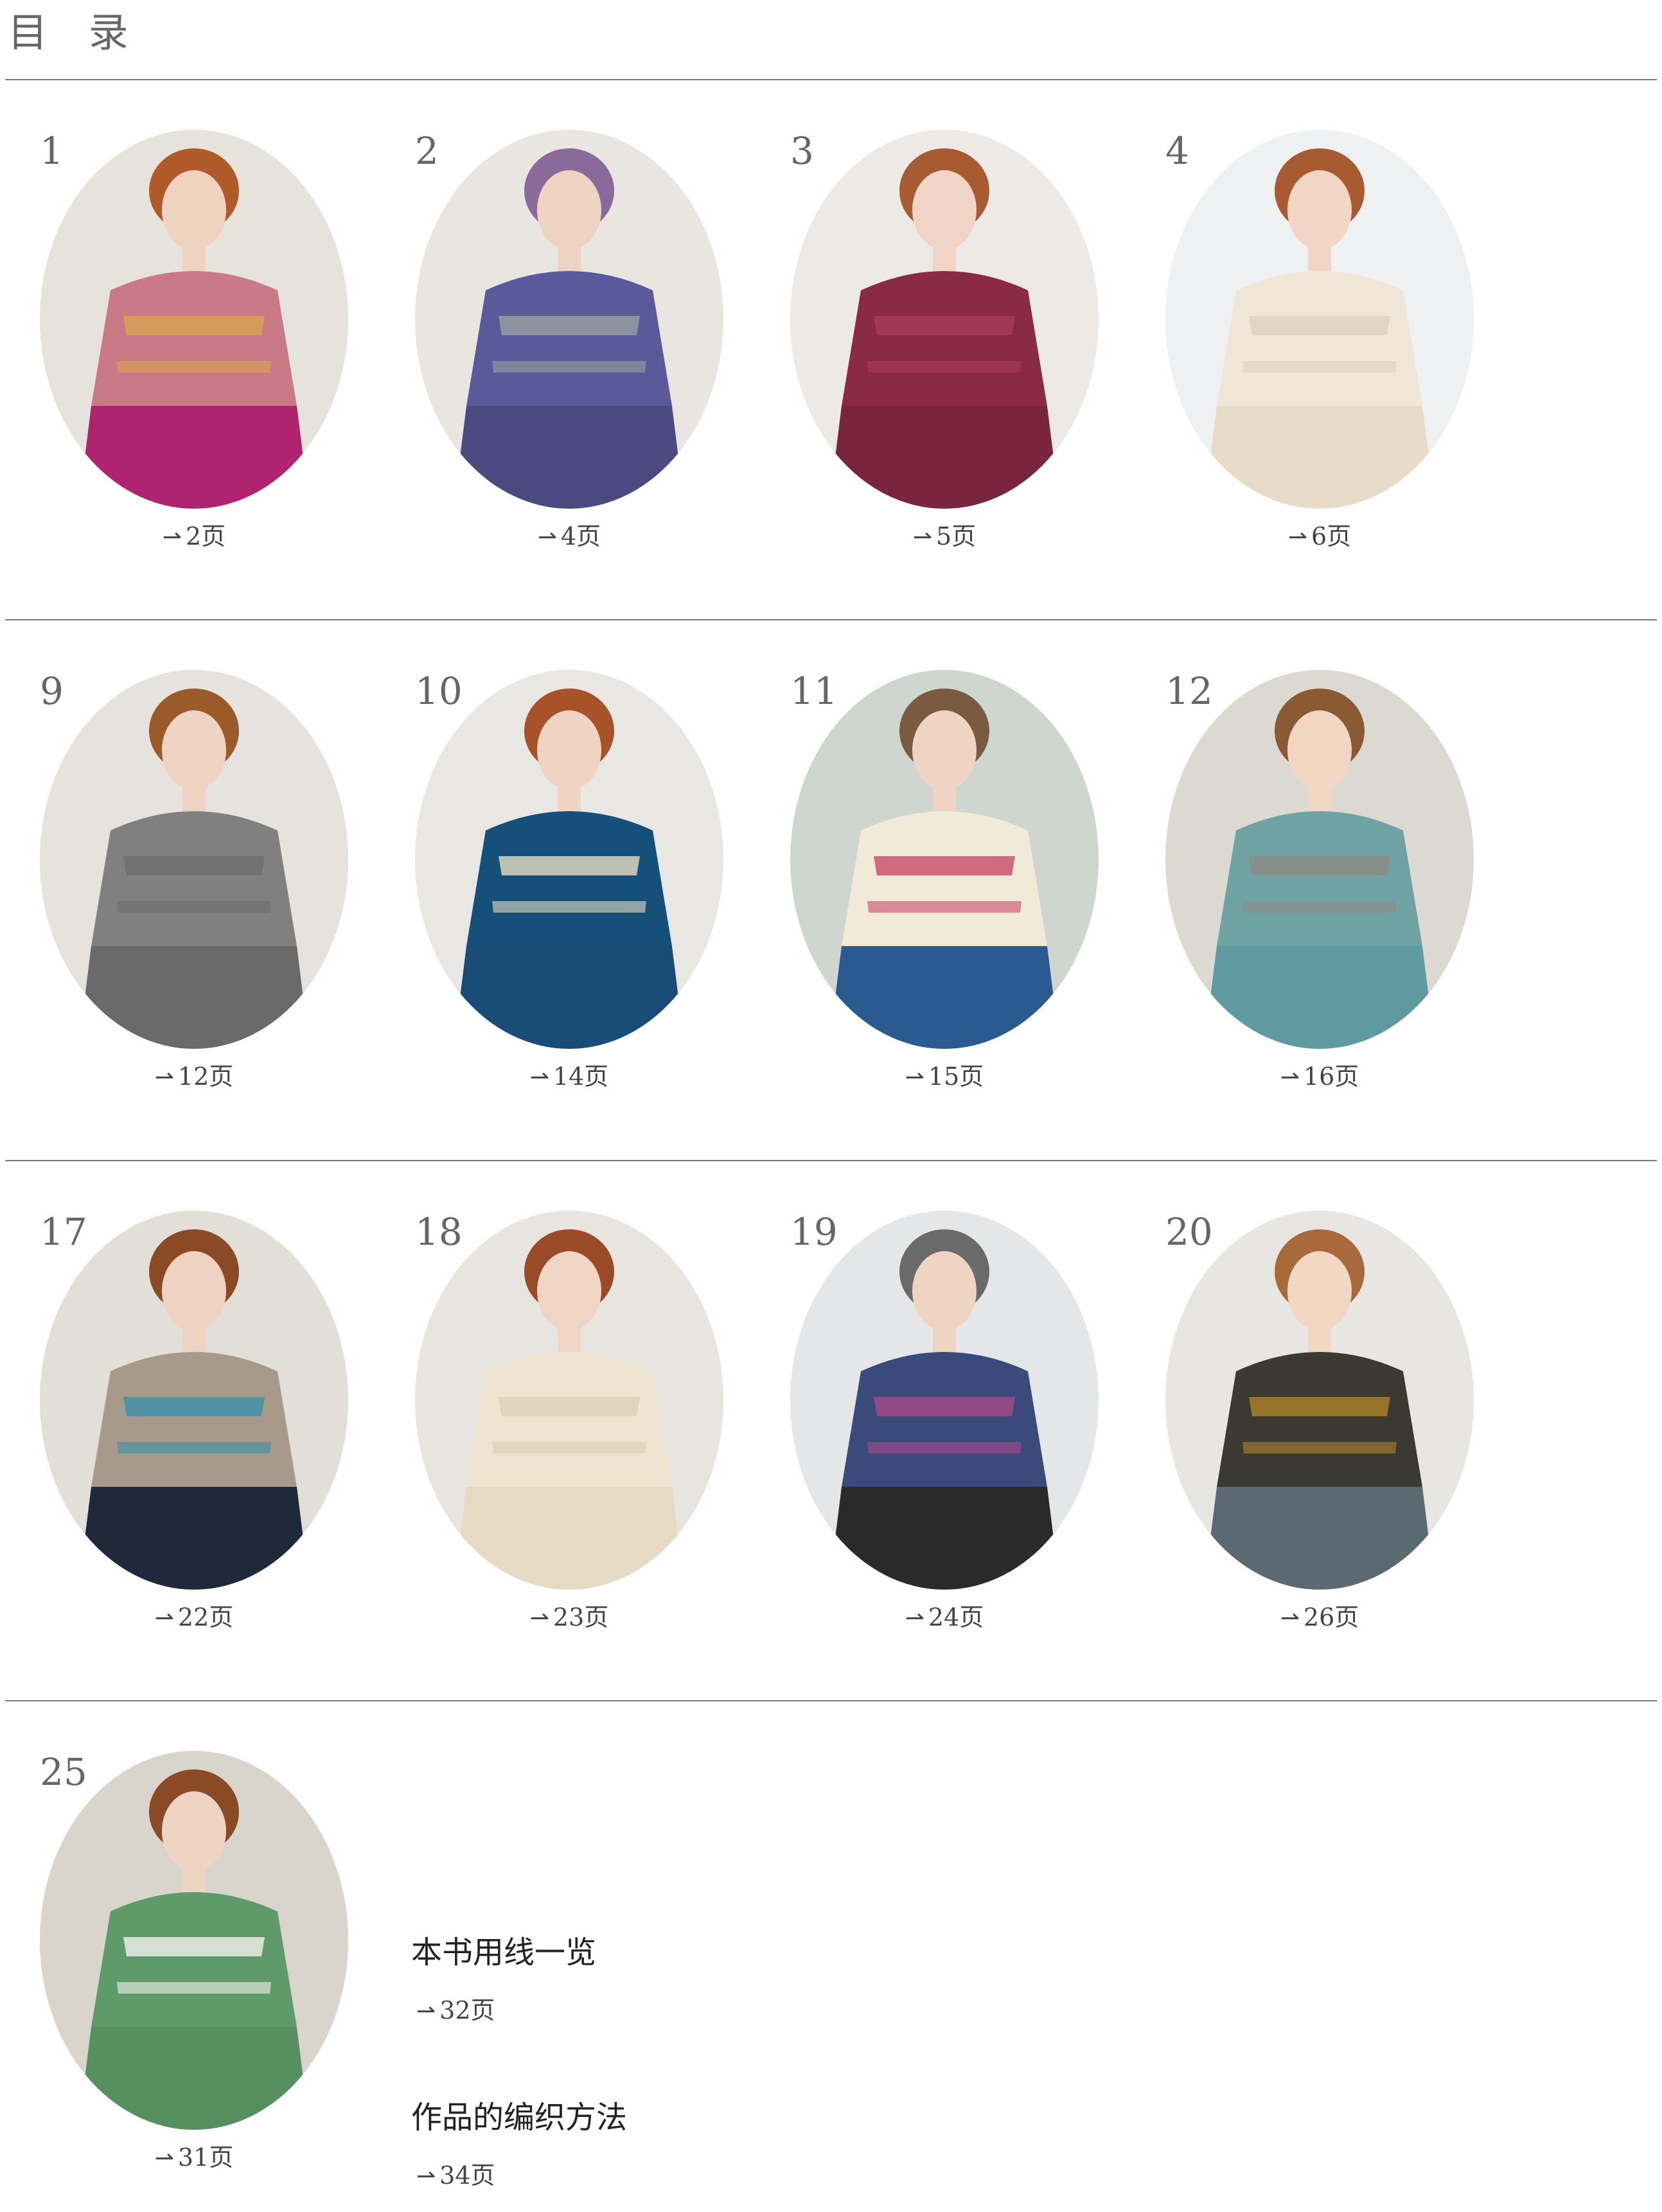 The height and width of the screenshot is (2212, 1662). I want to click on page-ref: ⇀ 5页, so click(945, 537).